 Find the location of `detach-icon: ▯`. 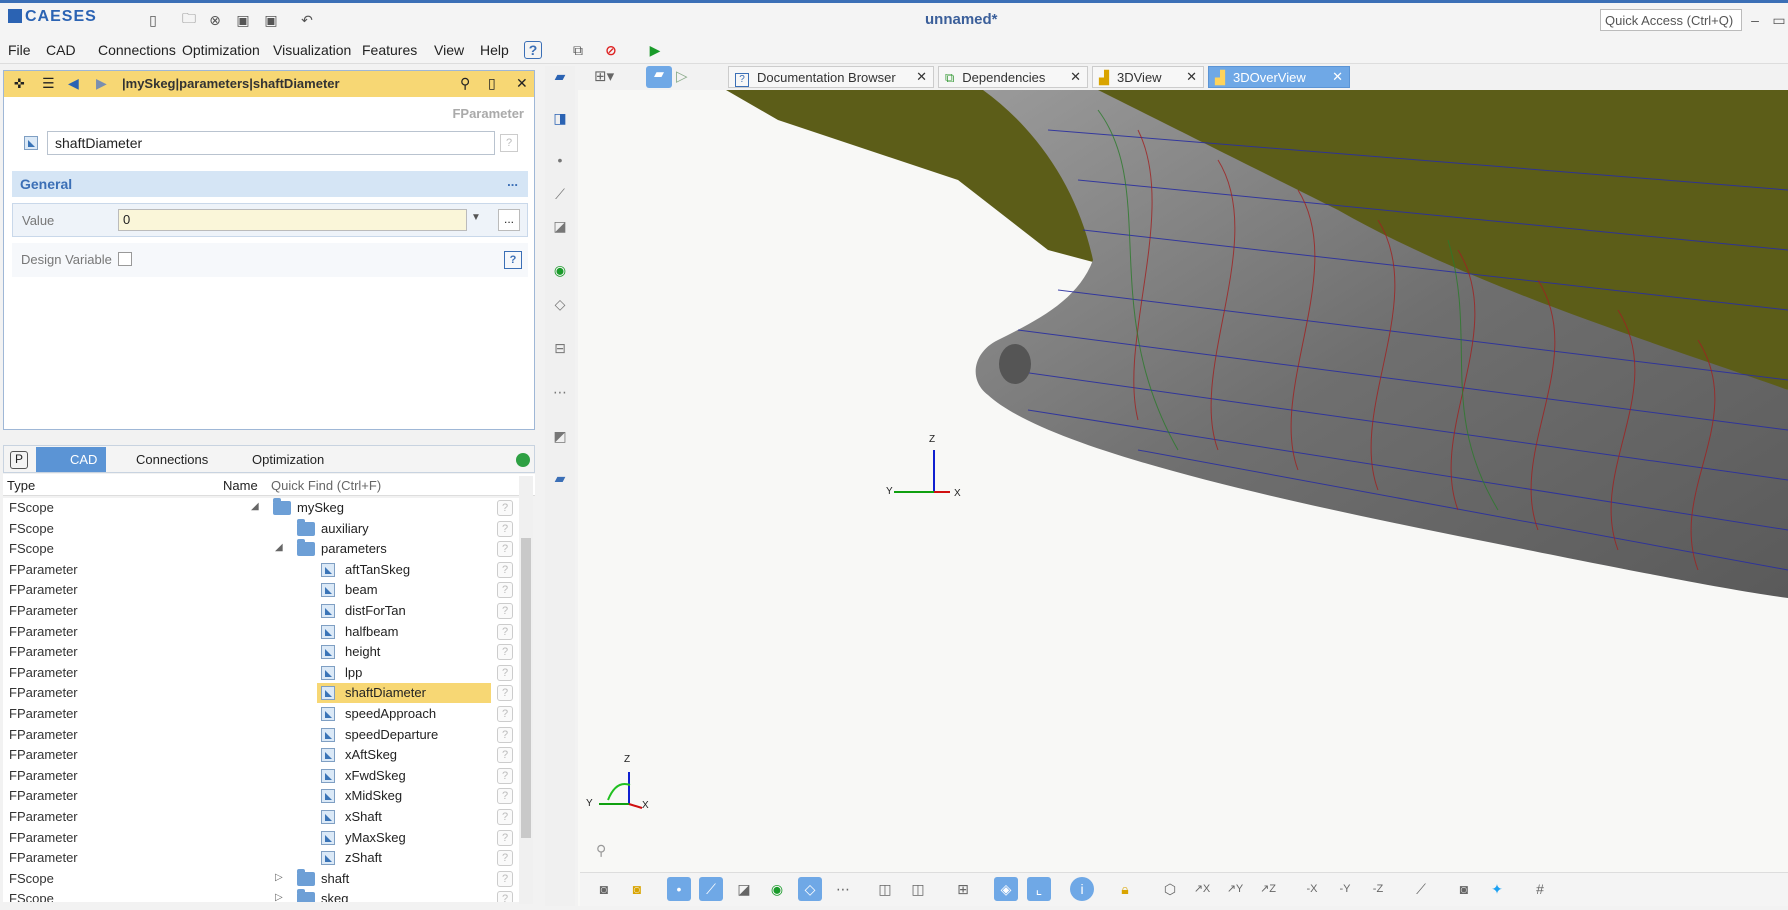

detach-icon: ▯ is located at coordinates (492, 83).